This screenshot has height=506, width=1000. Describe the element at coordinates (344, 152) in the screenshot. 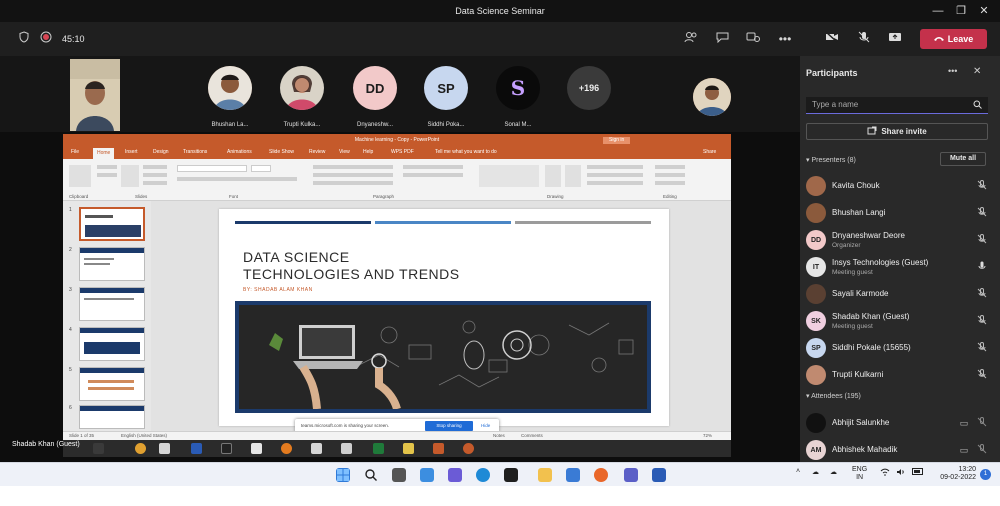

I see `ppt-tab-view: View` at that location.